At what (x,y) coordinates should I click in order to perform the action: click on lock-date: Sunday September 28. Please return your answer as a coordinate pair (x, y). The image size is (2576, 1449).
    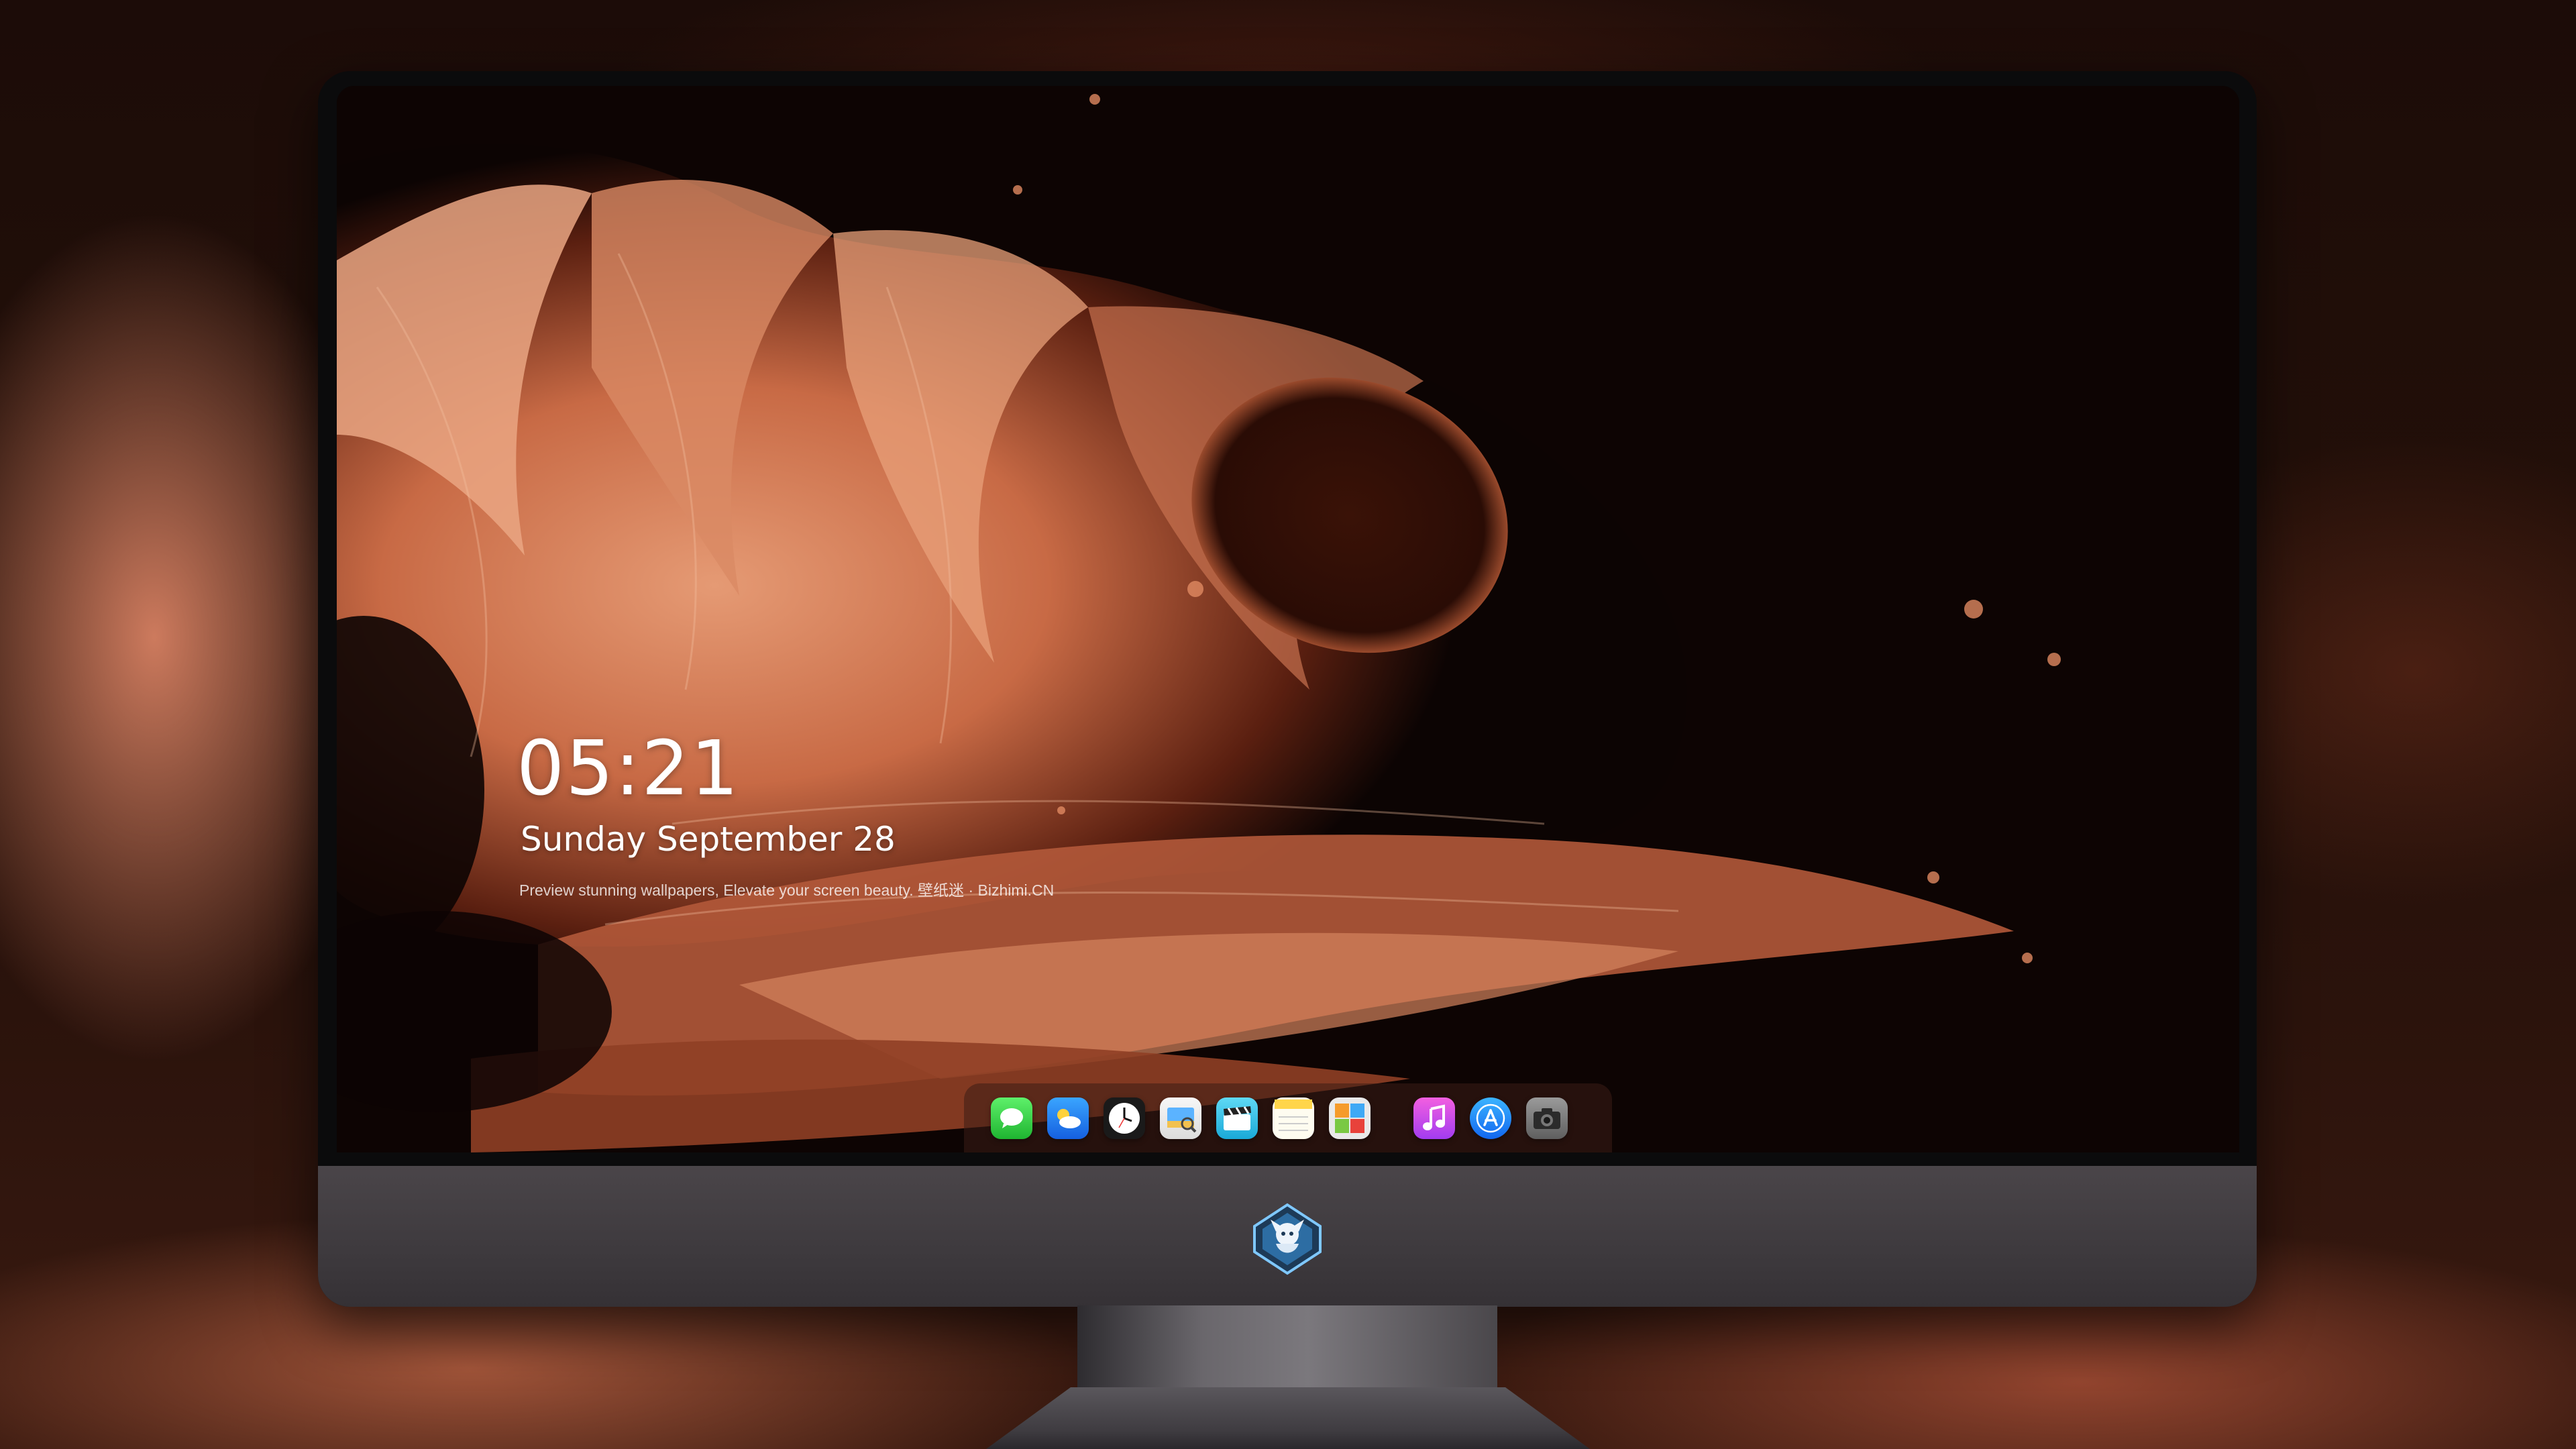
    Looking at the image, I should click on (708, 839).